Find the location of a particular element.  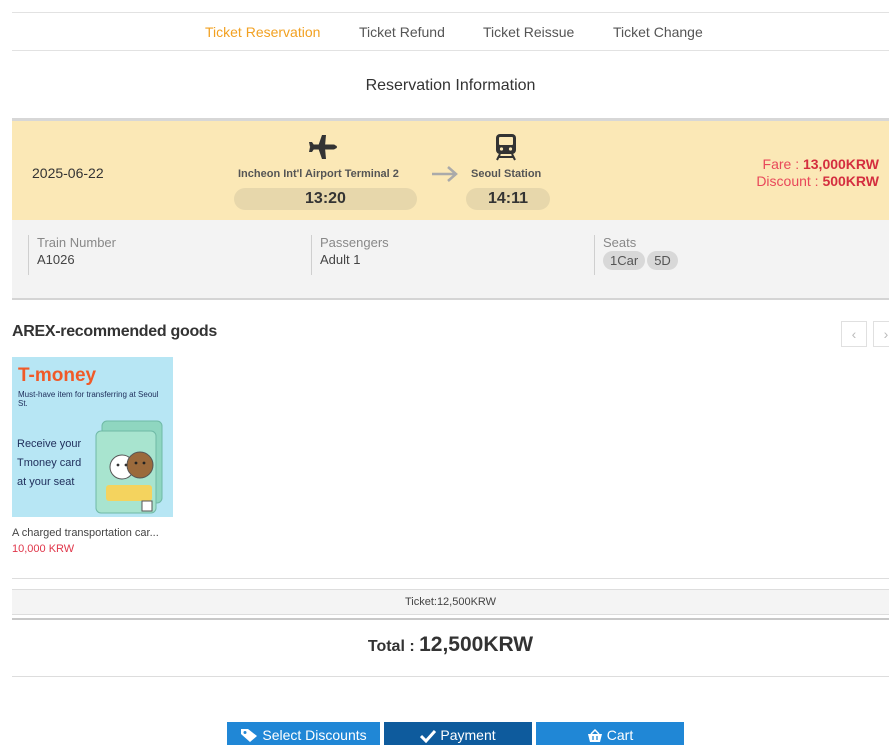

cart-label: Cart is located at coordinates (620, 735).